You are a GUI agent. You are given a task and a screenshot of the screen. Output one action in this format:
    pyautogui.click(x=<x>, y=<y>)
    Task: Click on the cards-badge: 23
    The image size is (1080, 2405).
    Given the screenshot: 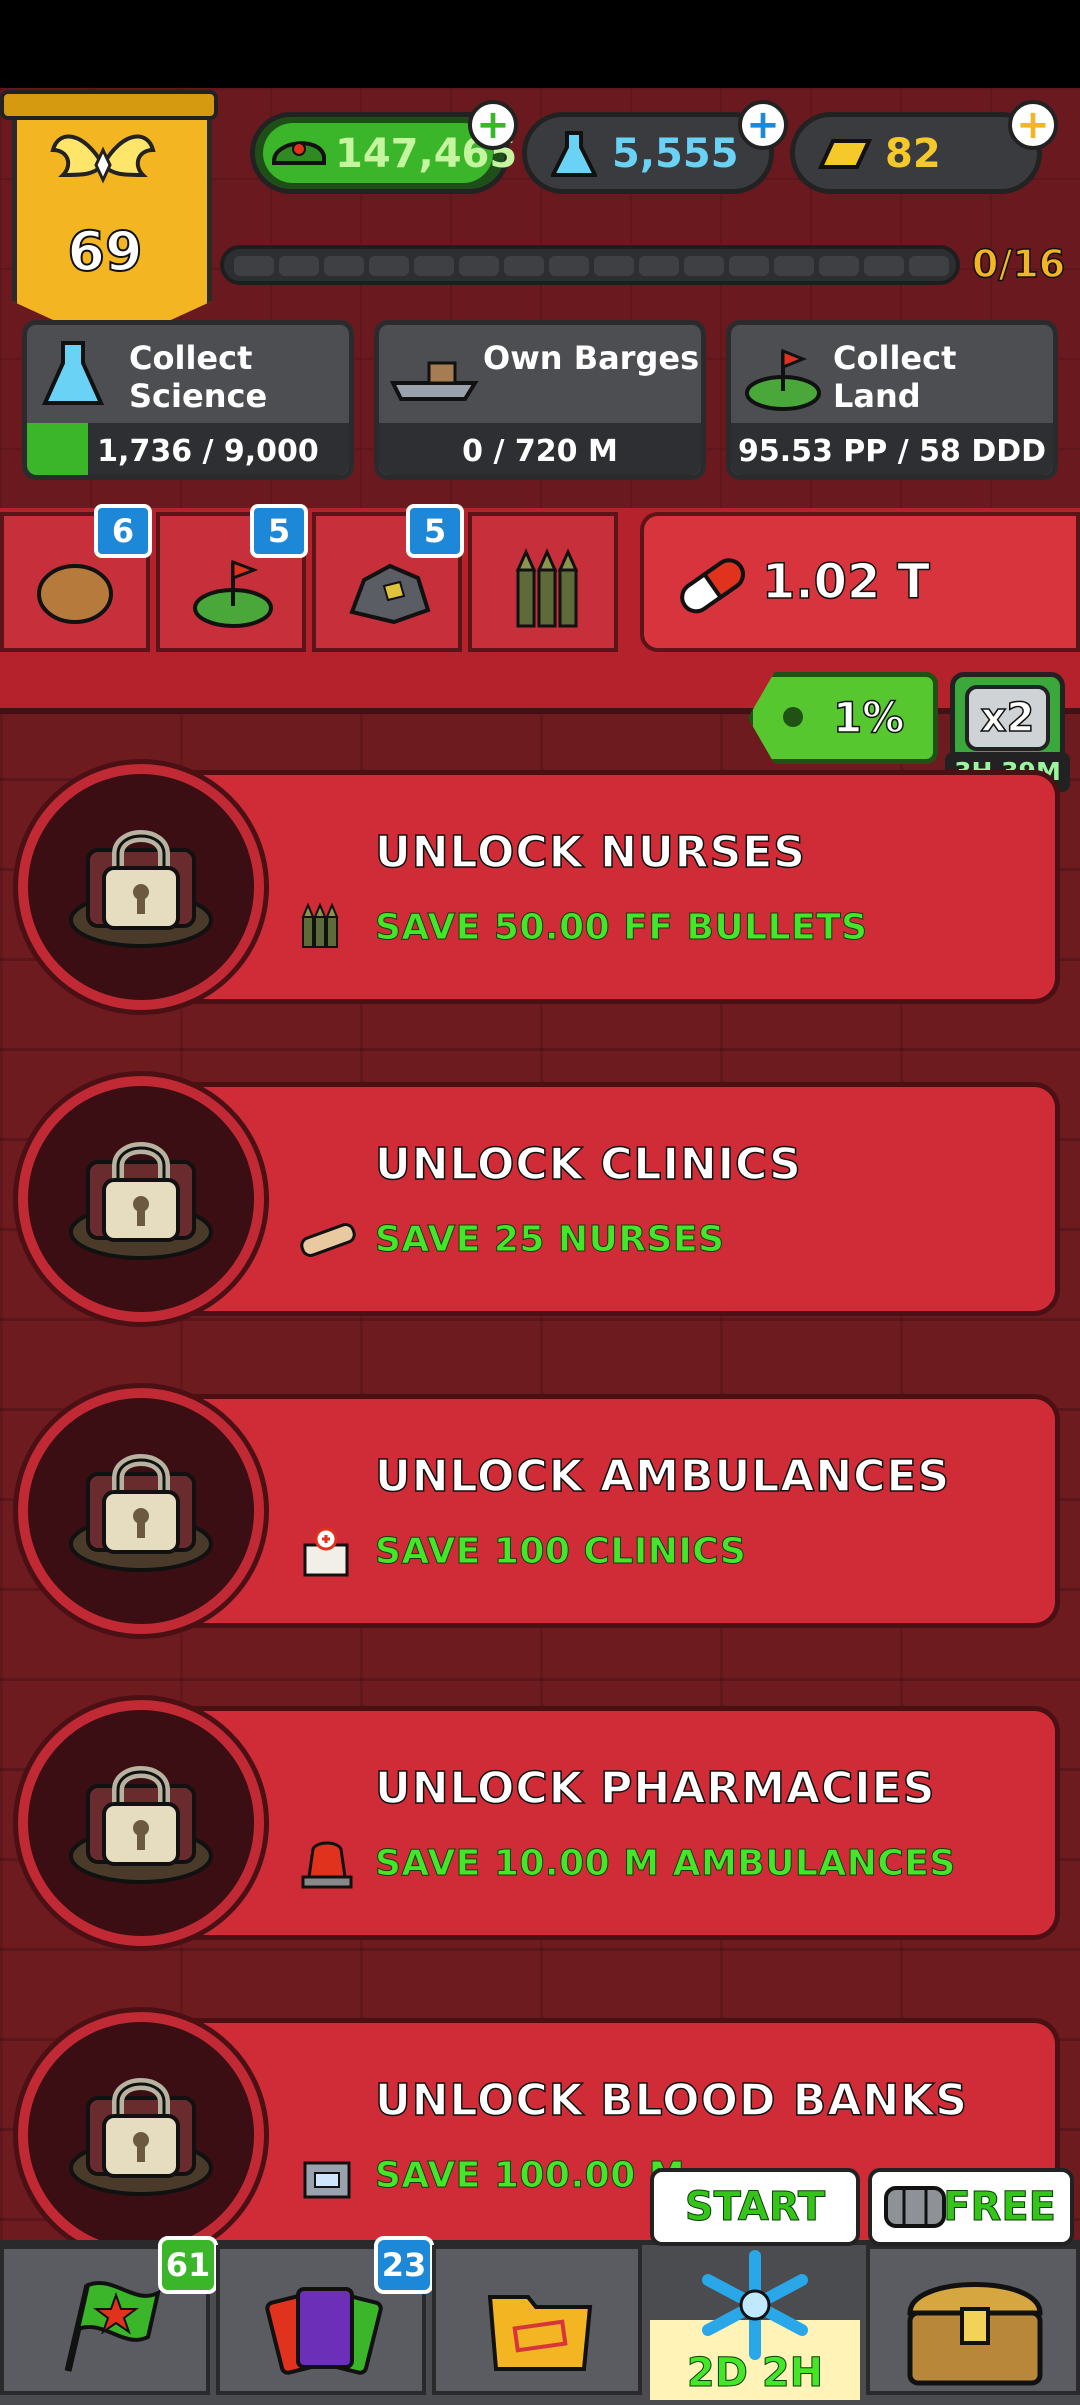 What is the action you would take?
    pyautogui.click(x=404, y=2265)
    